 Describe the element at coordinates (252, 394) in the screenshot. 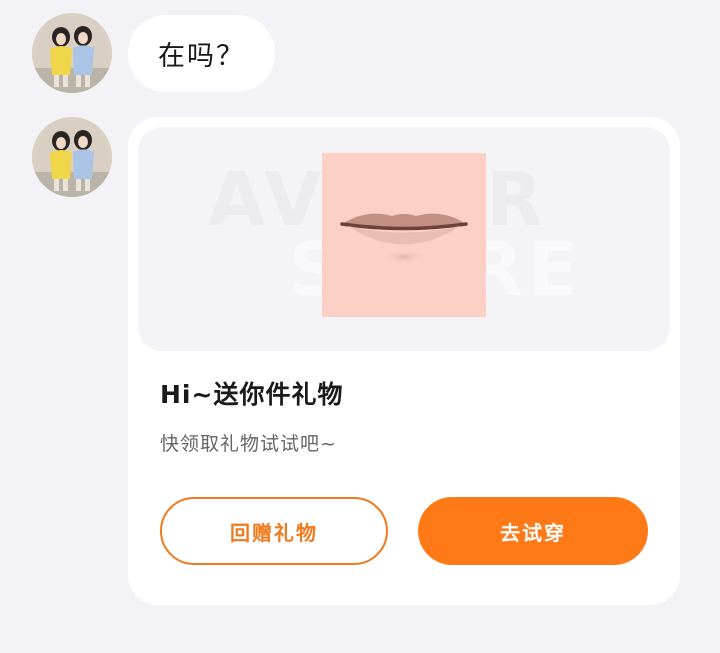

I see `gift-title: Hi~送你件礼物` at that location.